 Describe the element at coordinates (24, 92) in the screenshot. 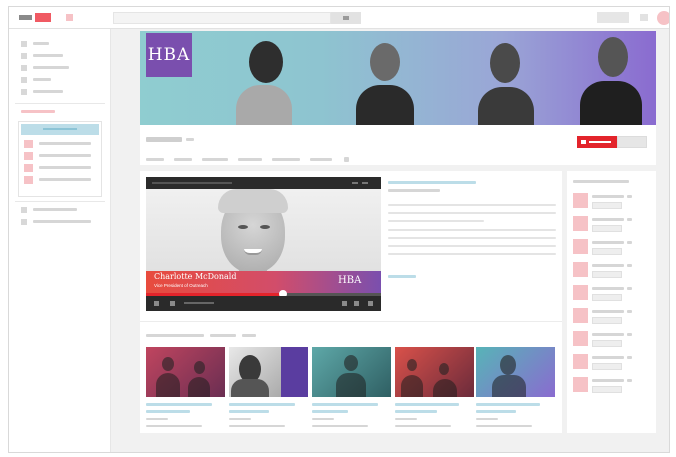

I see `sidebar-history-icon` at that location.